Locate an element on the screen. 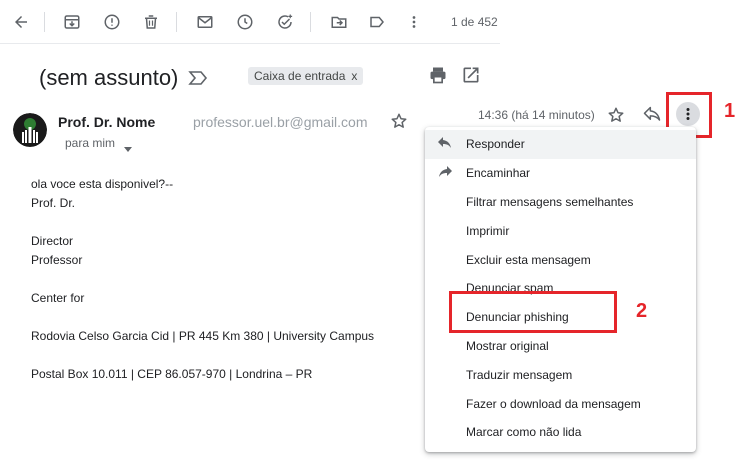 This screenshot has height=468, width=752. toolbar: 1 de 452 is located at coordinates (250, 22).